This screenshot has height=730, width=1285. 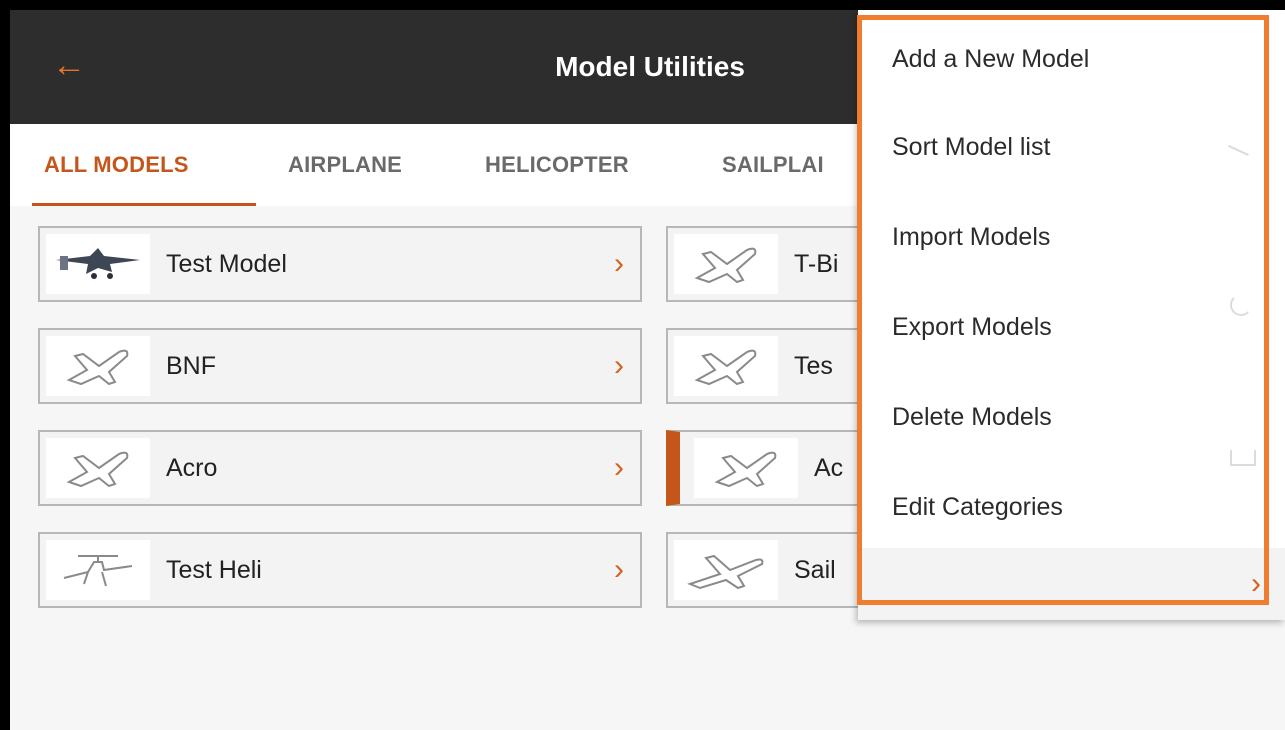 I want to click on menu-item-add-new-model: Add a New Model, so click(x=990, y=59).